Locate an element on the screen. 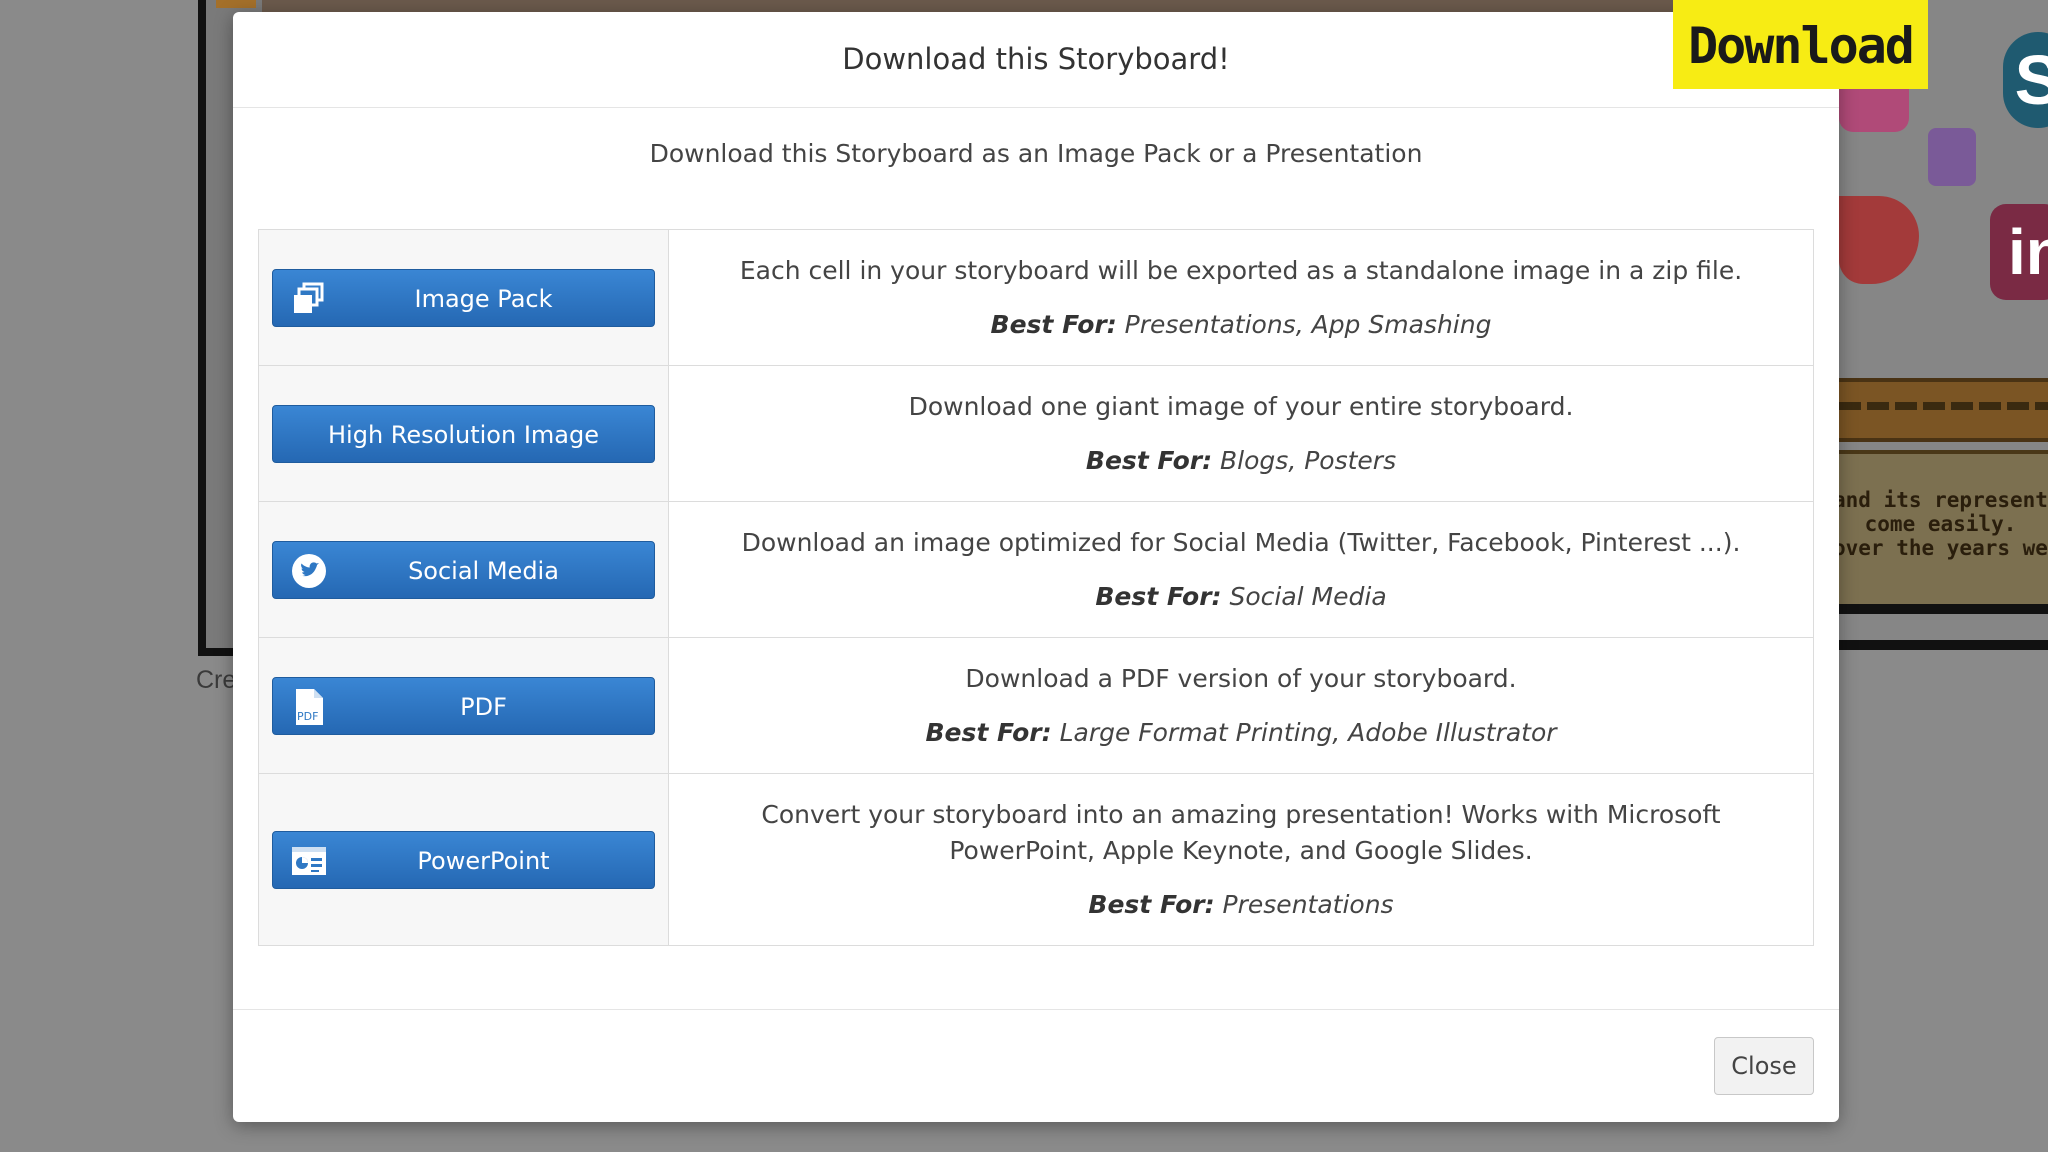  high-resolution-image-button: High Resolution Image is located at coordinates (463, 433).